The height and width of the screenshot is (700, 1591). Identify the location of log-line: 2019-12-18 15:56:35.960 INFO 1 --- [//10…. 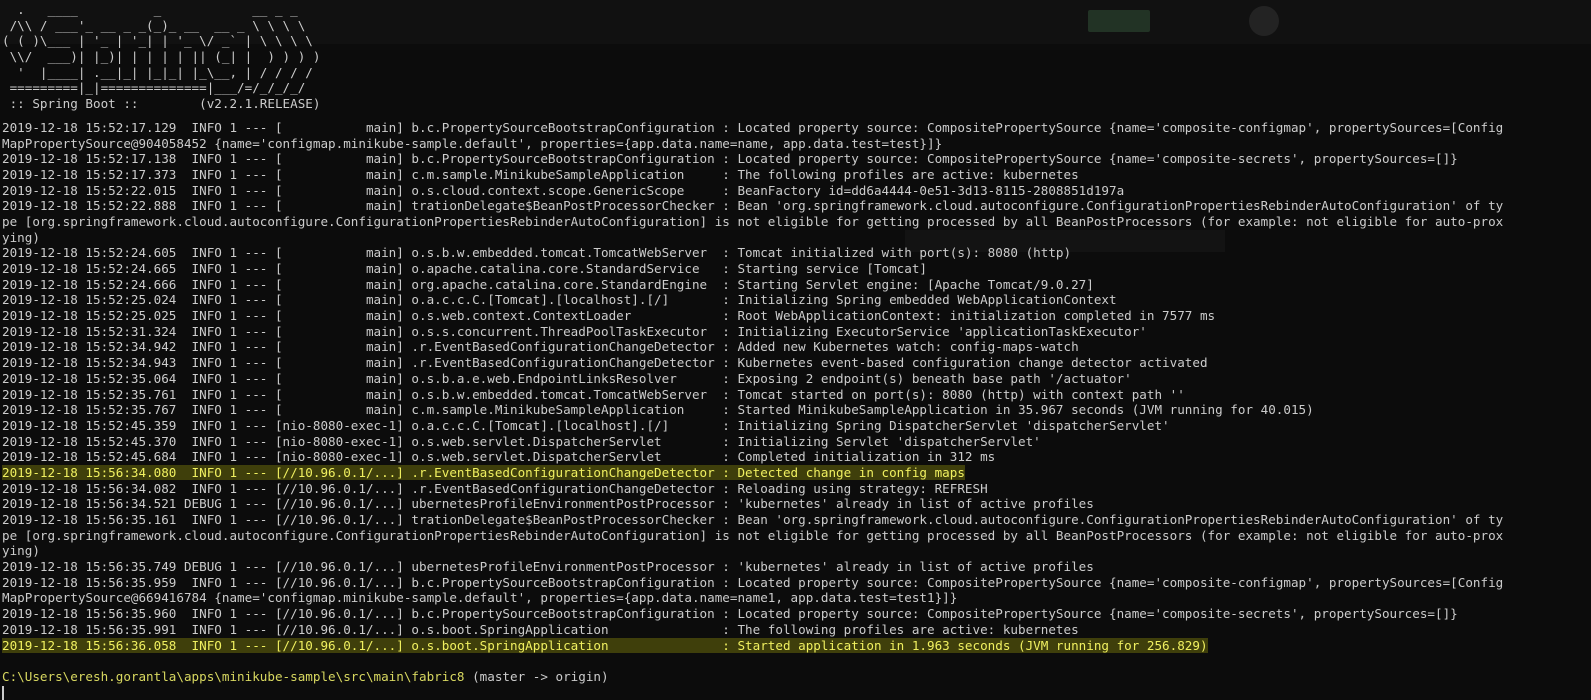
(796, 614).